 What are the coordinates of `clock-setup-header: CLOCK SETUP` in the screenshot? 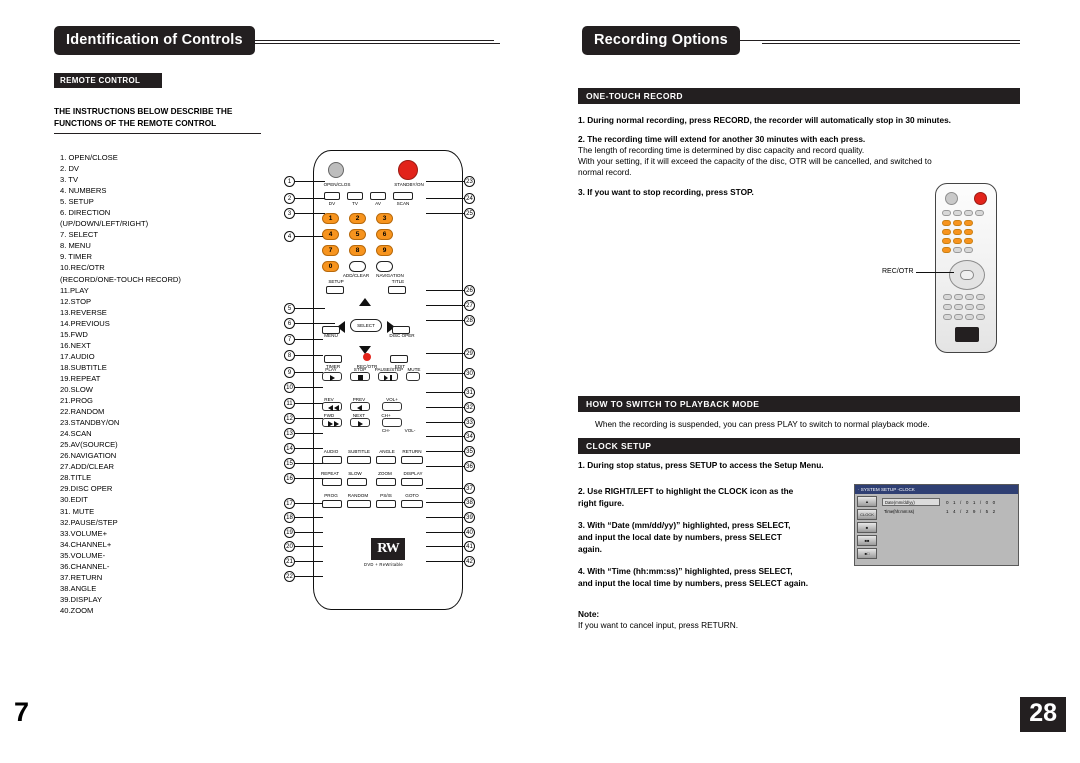 It's located at (799, 446).